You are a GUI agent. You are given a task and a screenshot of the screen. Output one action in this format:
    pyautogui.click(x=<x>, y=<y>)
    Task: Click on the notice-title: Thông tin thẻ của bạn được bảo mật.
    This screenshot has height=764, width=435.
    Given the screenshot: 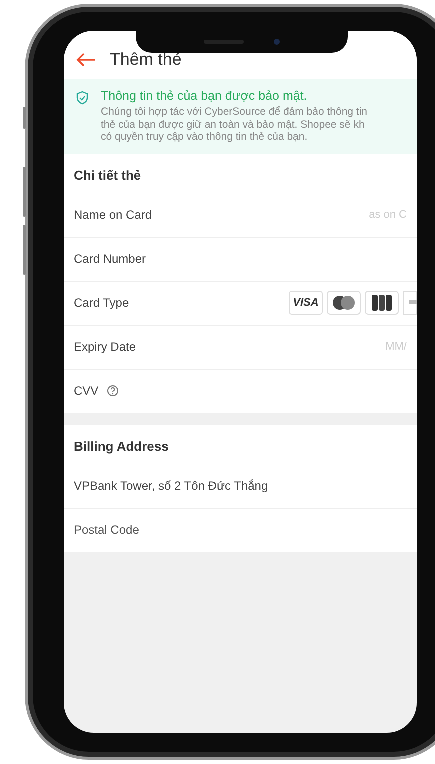 What is the action you would take?
    pyautogui.click(x=204, y=96)
    